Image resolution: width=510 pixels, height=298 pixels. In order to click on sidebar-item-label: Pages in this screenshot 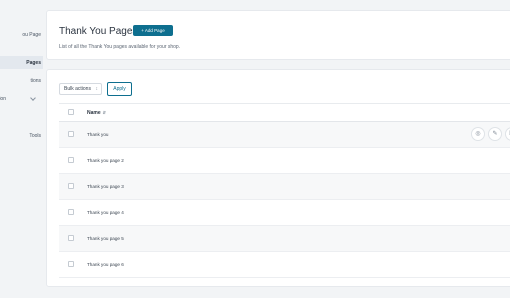, I will do `click(33, 63)`.